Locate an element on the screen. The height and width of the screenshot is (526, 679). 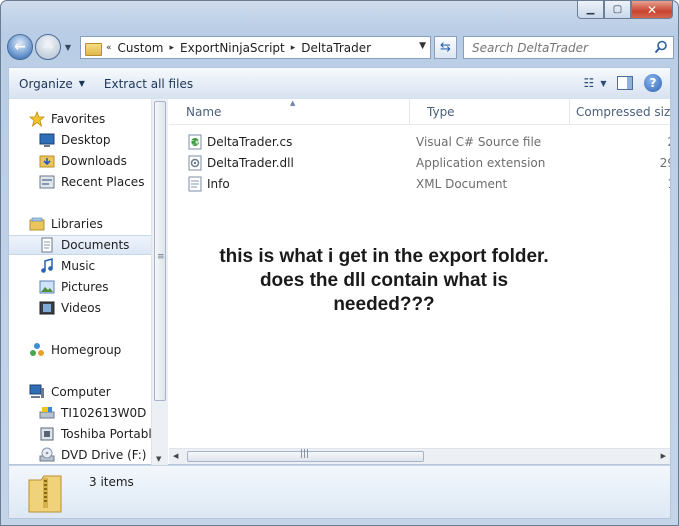
table-row: Info XML Document 1 is located at coordinates (419, 183).